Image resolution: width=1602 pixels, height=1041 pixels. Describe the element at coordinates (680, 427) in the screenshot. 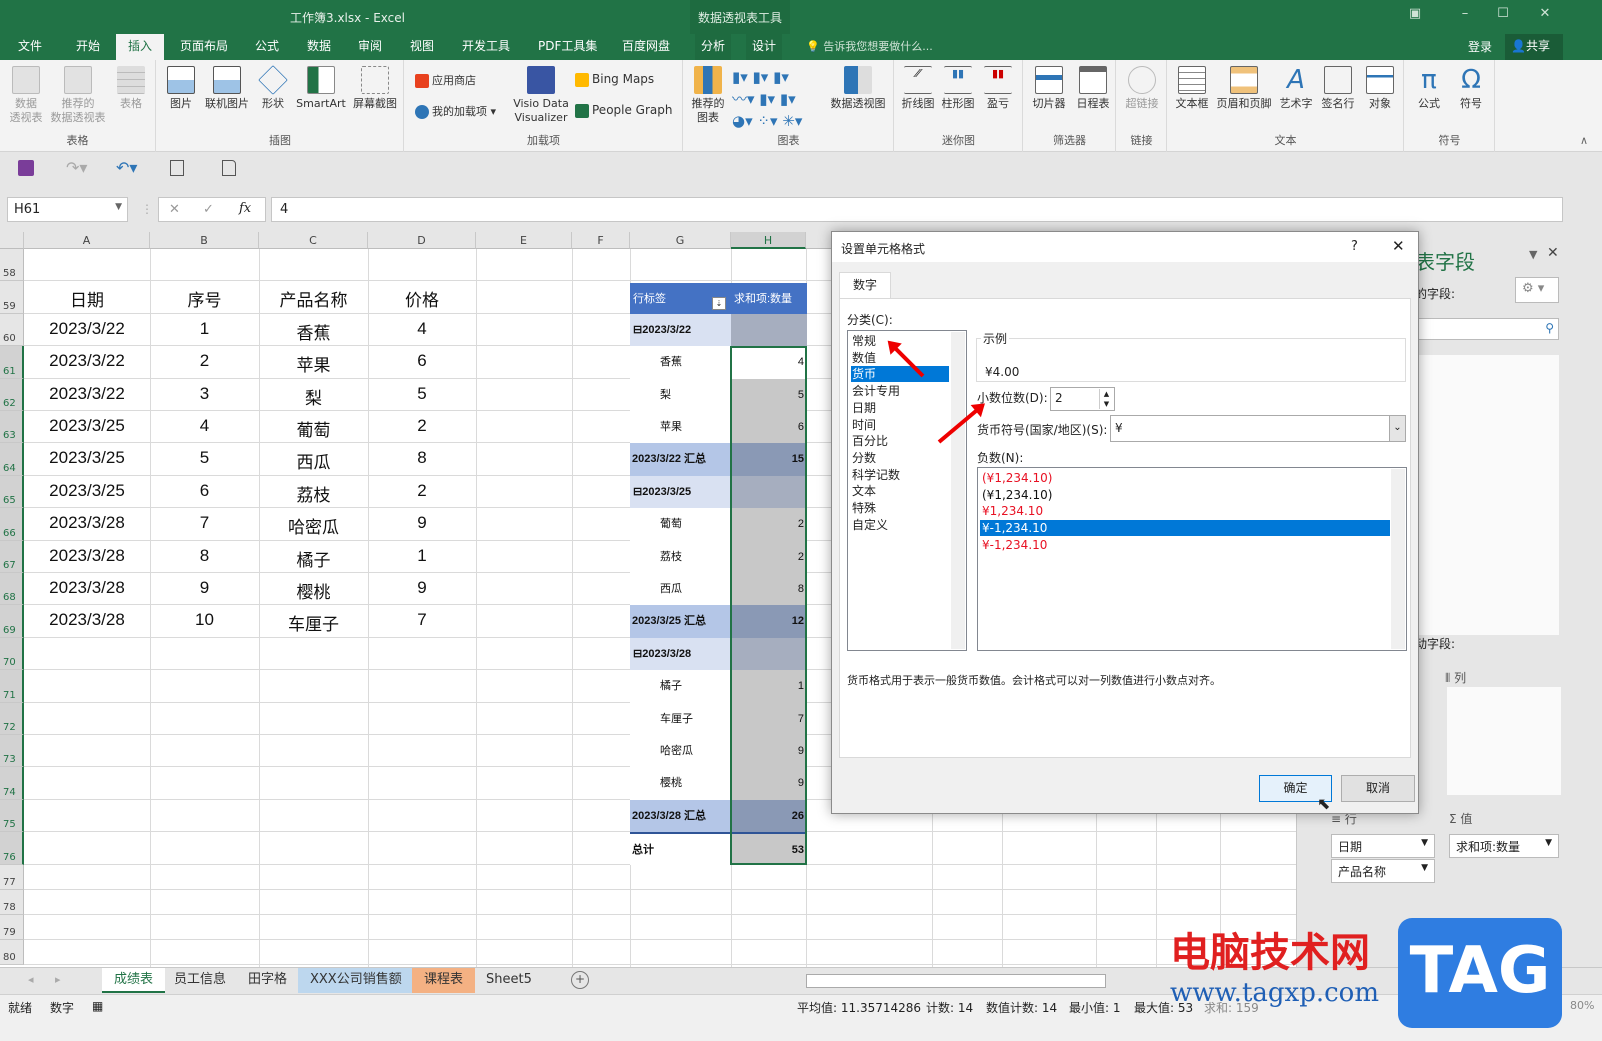

I see `pivot-row-label: 苹果` at that location.